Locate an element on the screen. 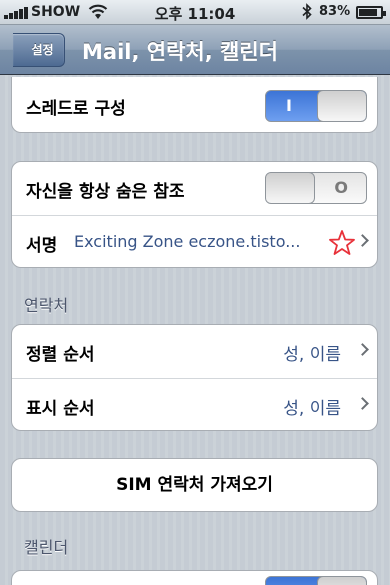 Image resolution: width=390 pixels, height=585 pixels. always-bcc-label: 자신을 항상 숨은 참조 is located at coordinates (105, 192).